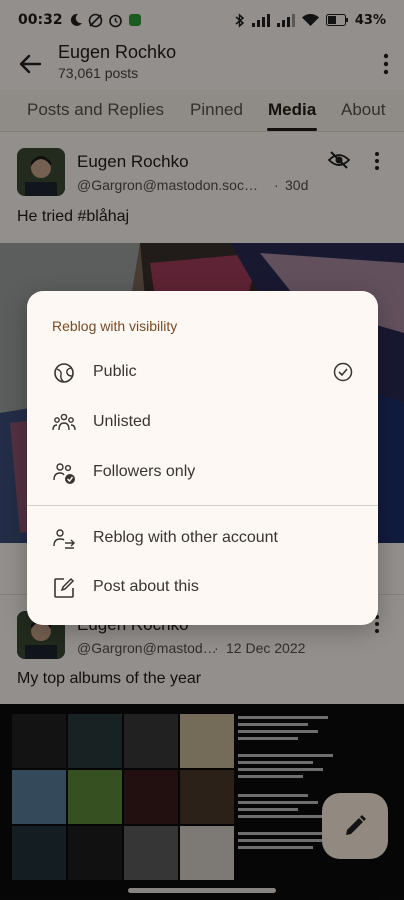 This screenshot has width=404, height=900. What do you see at coordinates (202, 588) in the screenshot?
I see `post-about-this-action: Post about this` at bounding box center [202, 588].